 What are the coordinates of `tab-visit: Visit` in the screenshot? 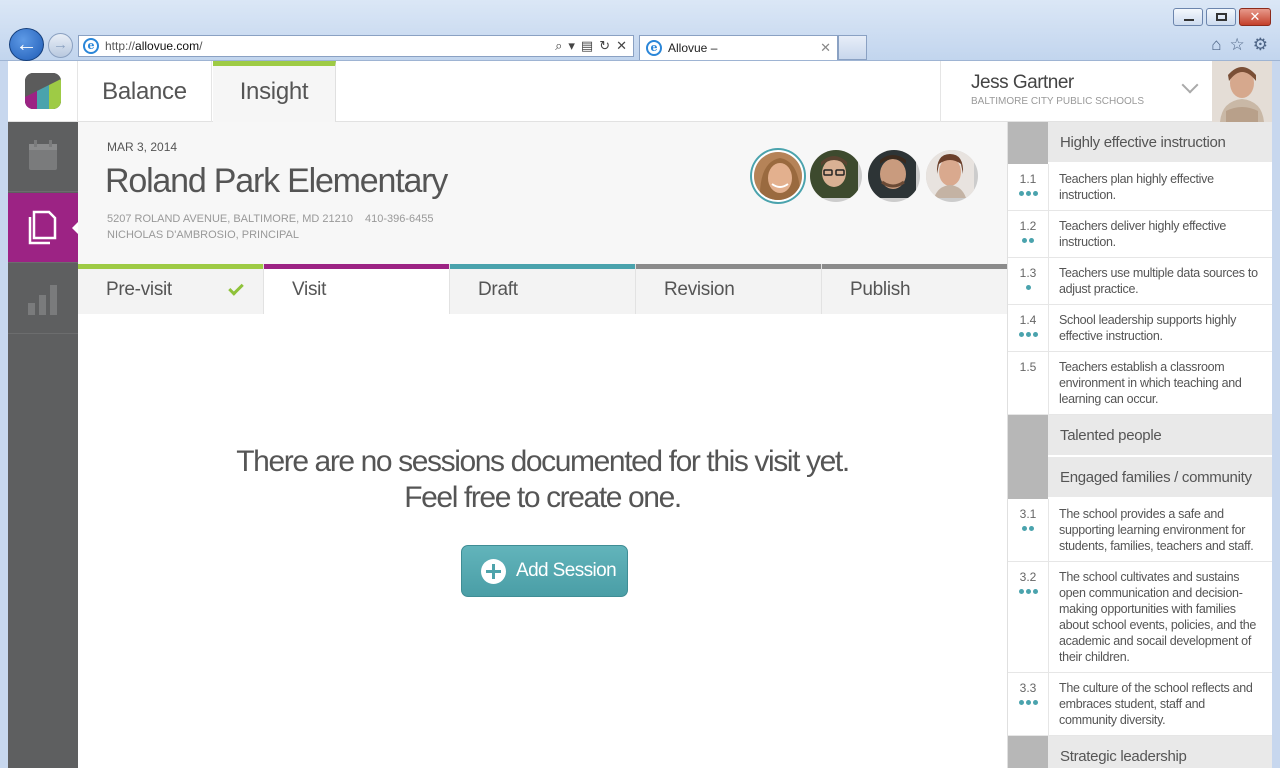 It's located at (357, 289).